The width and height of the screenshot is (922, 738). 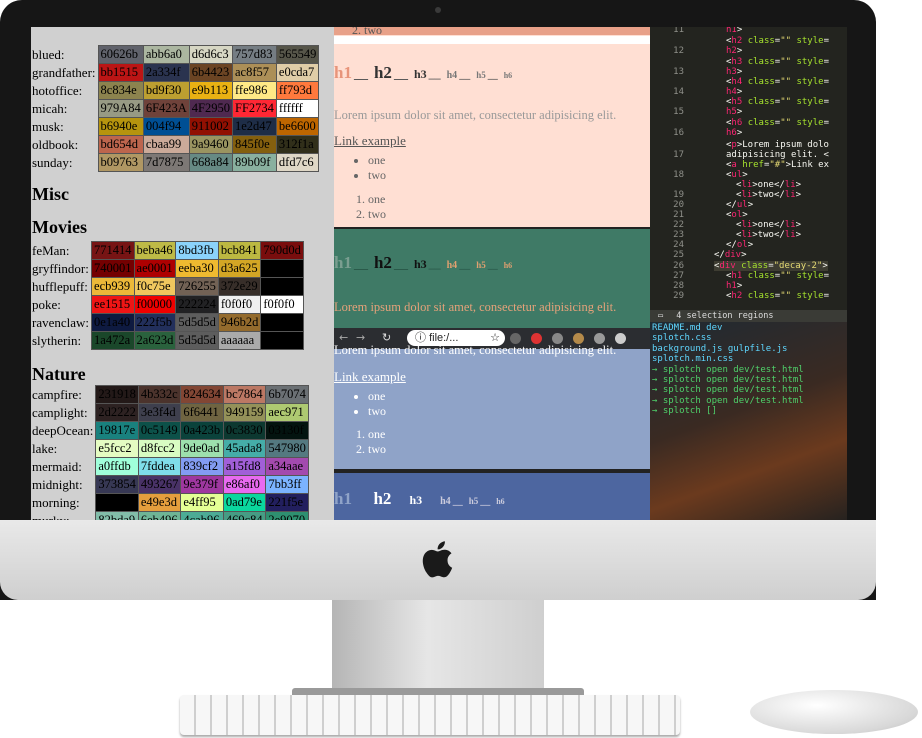 I want to click on color-swatch: bd654d, so click(x=120, y=144).